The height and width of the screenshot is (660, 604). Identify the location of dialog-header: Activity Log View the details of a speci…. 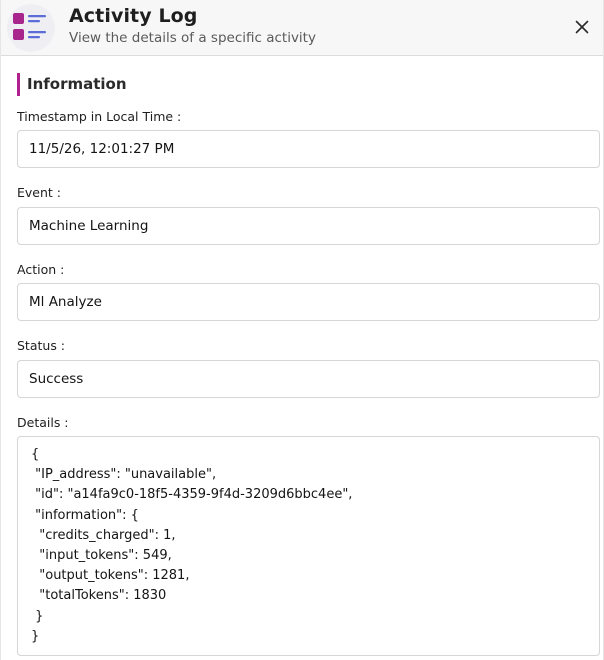
(302, 28).